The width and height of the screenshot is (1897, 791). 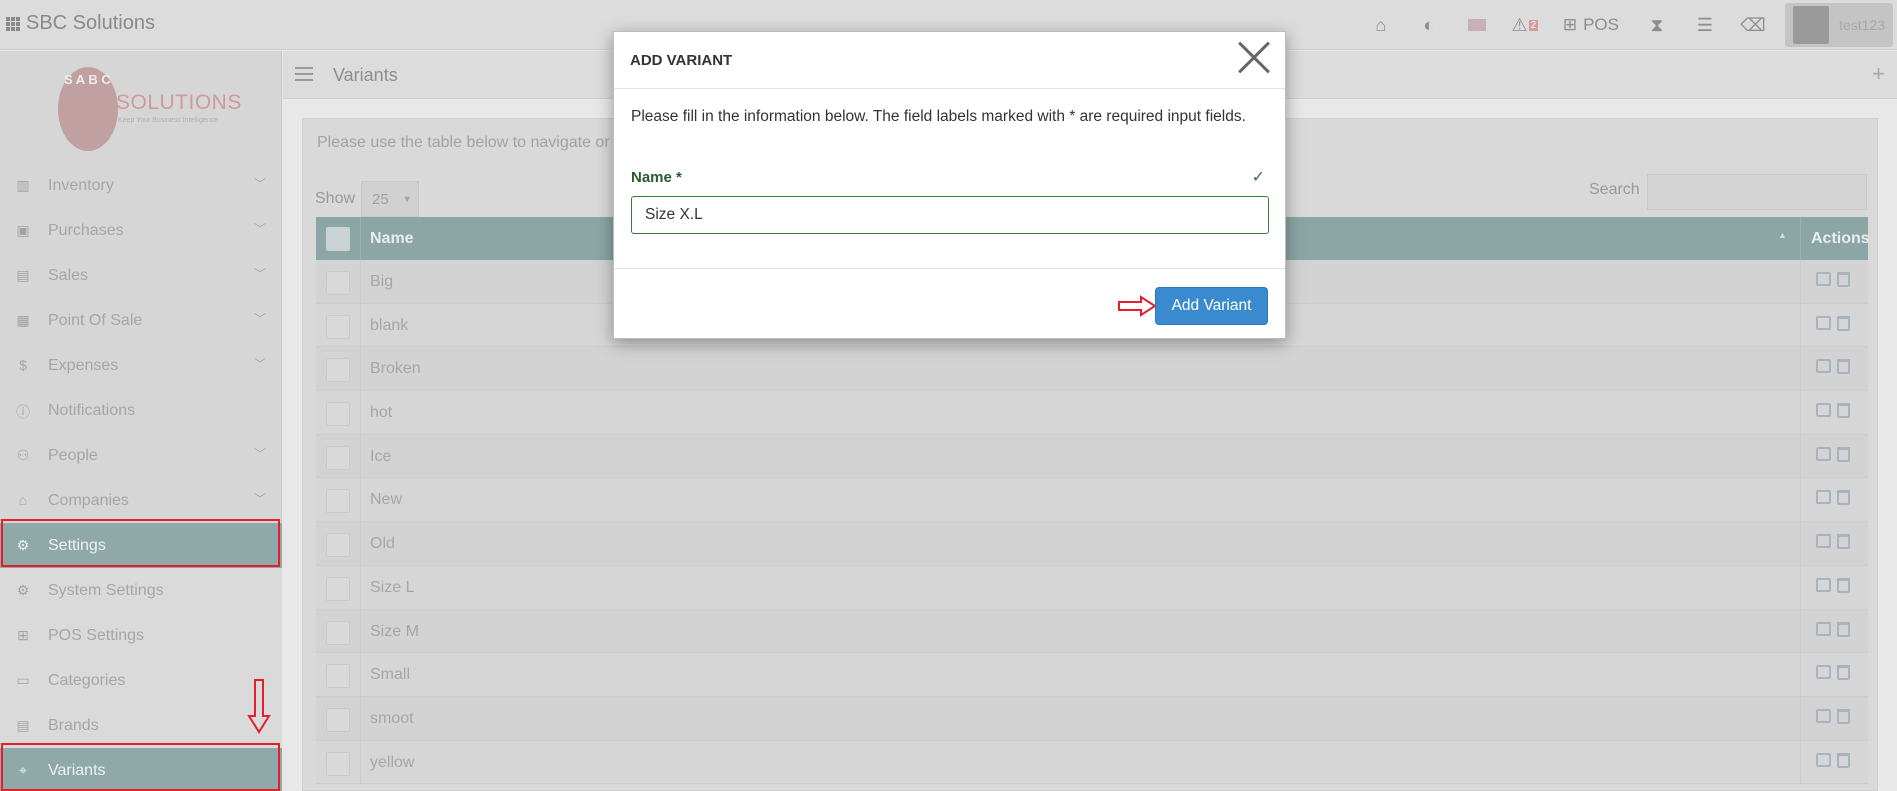 I want to click on flag-icon, so click(x=1477, y=25).